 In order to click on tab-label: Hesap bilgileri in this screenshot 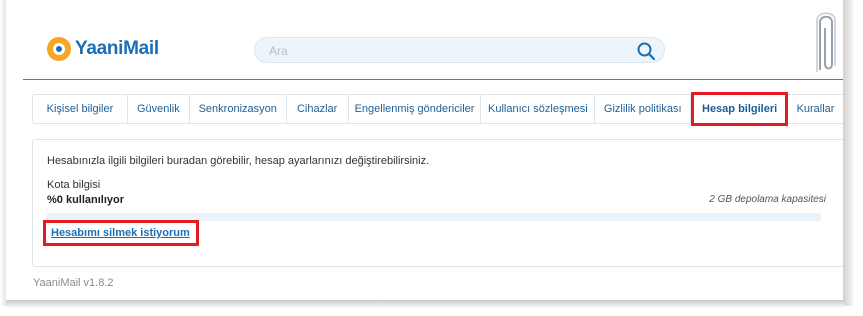, I will do `click(740, 109)`.